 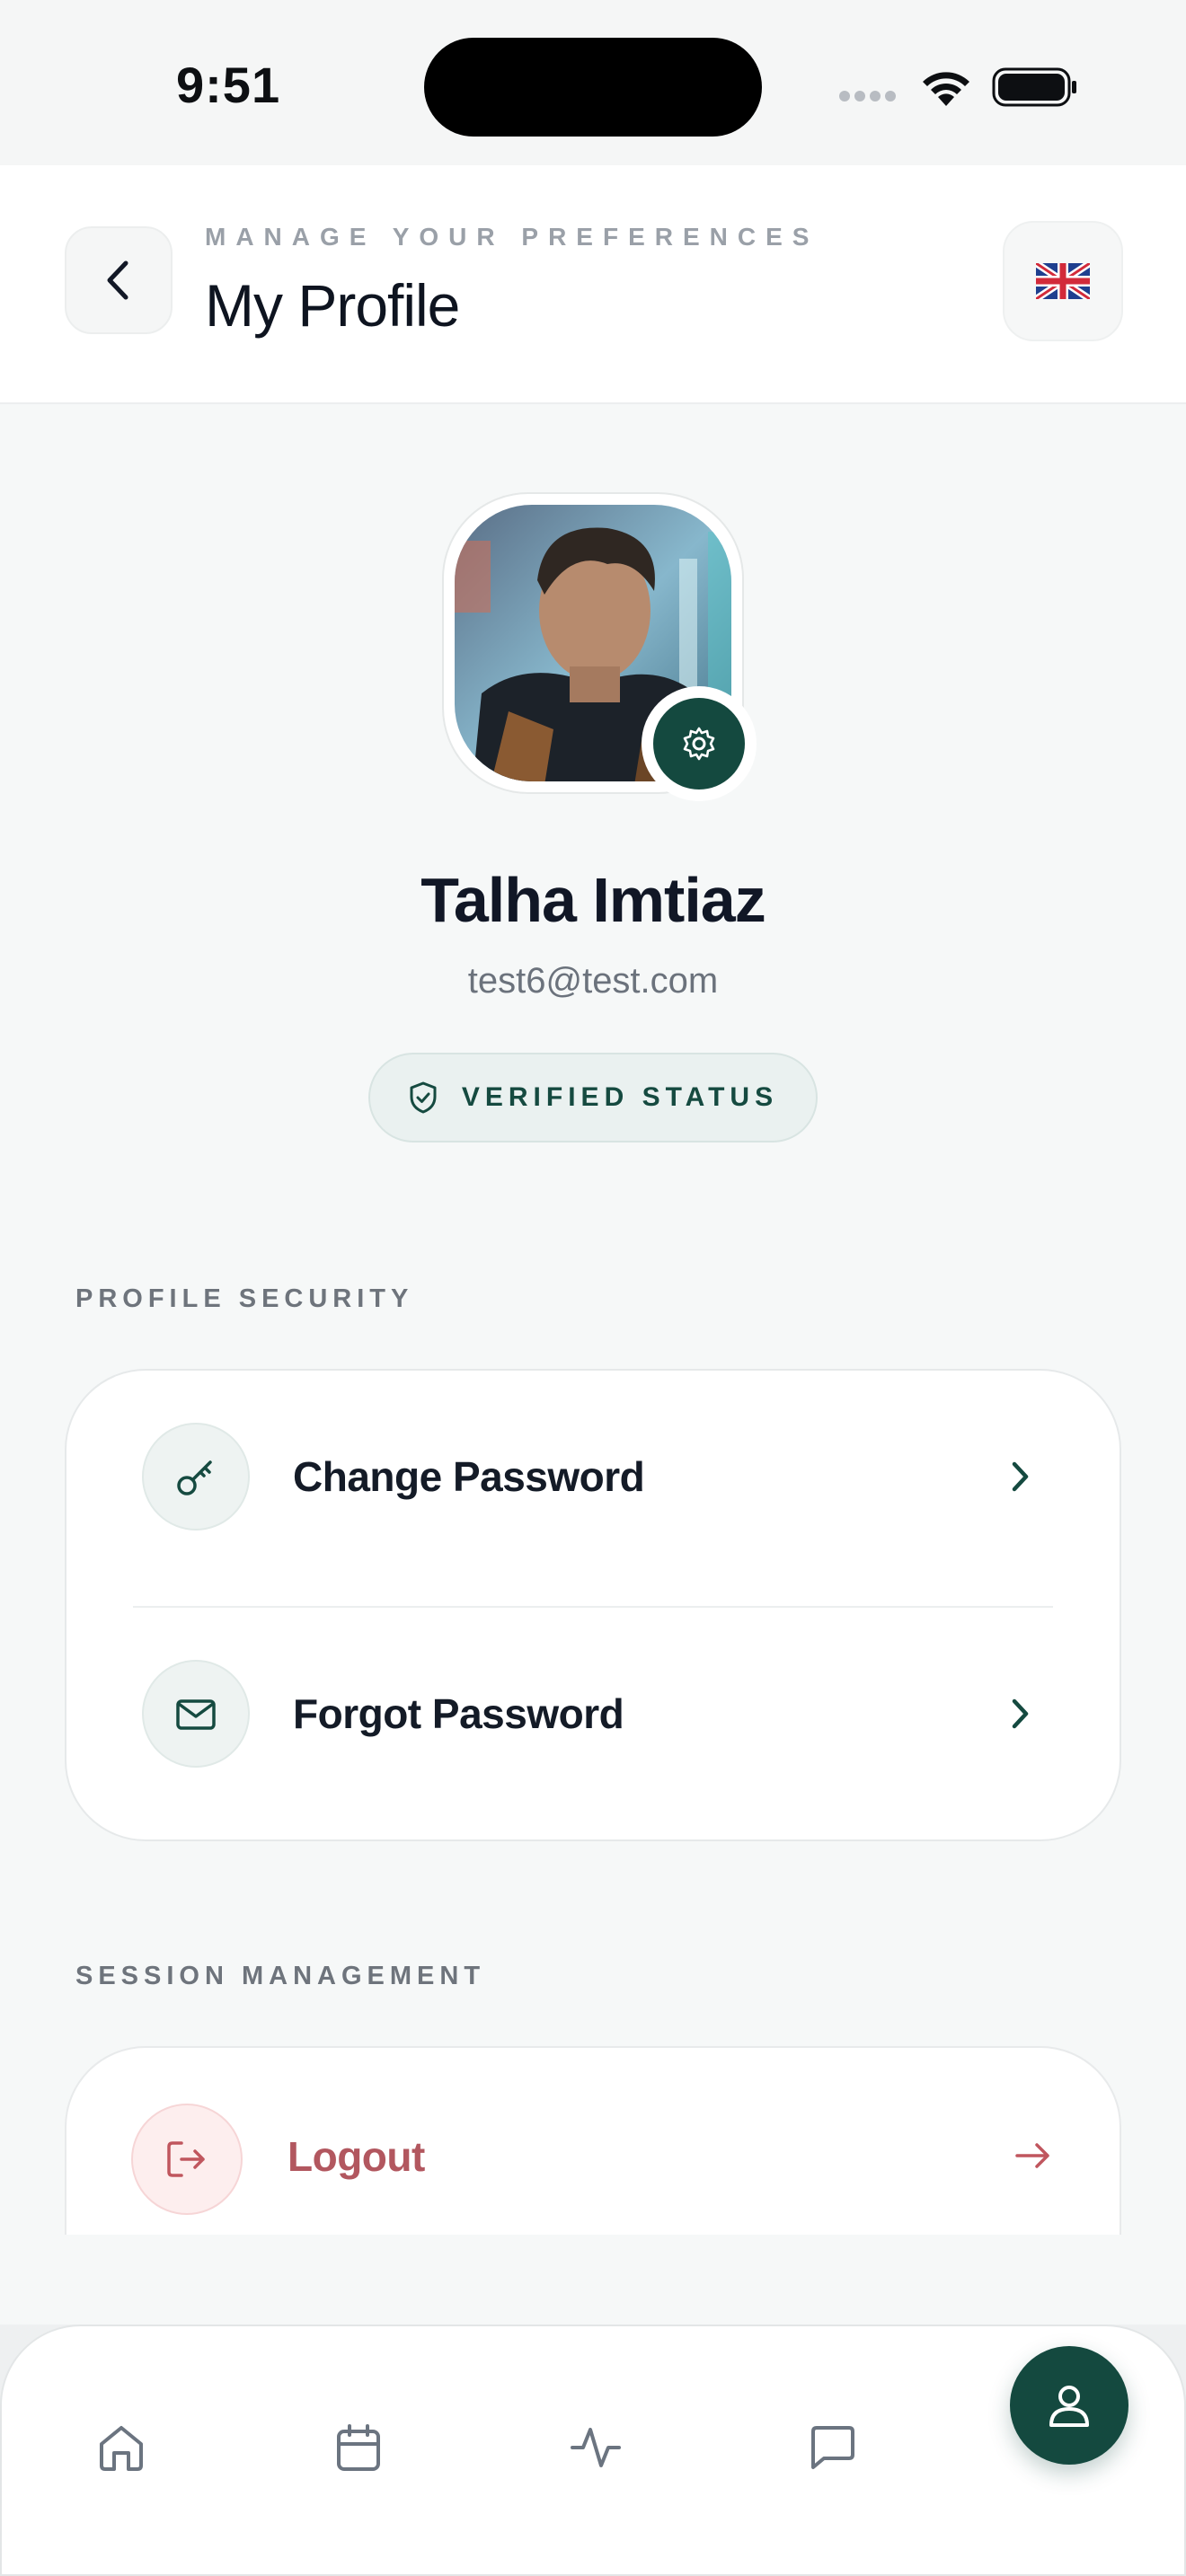 I want to click on logout-row: Logout, so click(x=593, y=2140).